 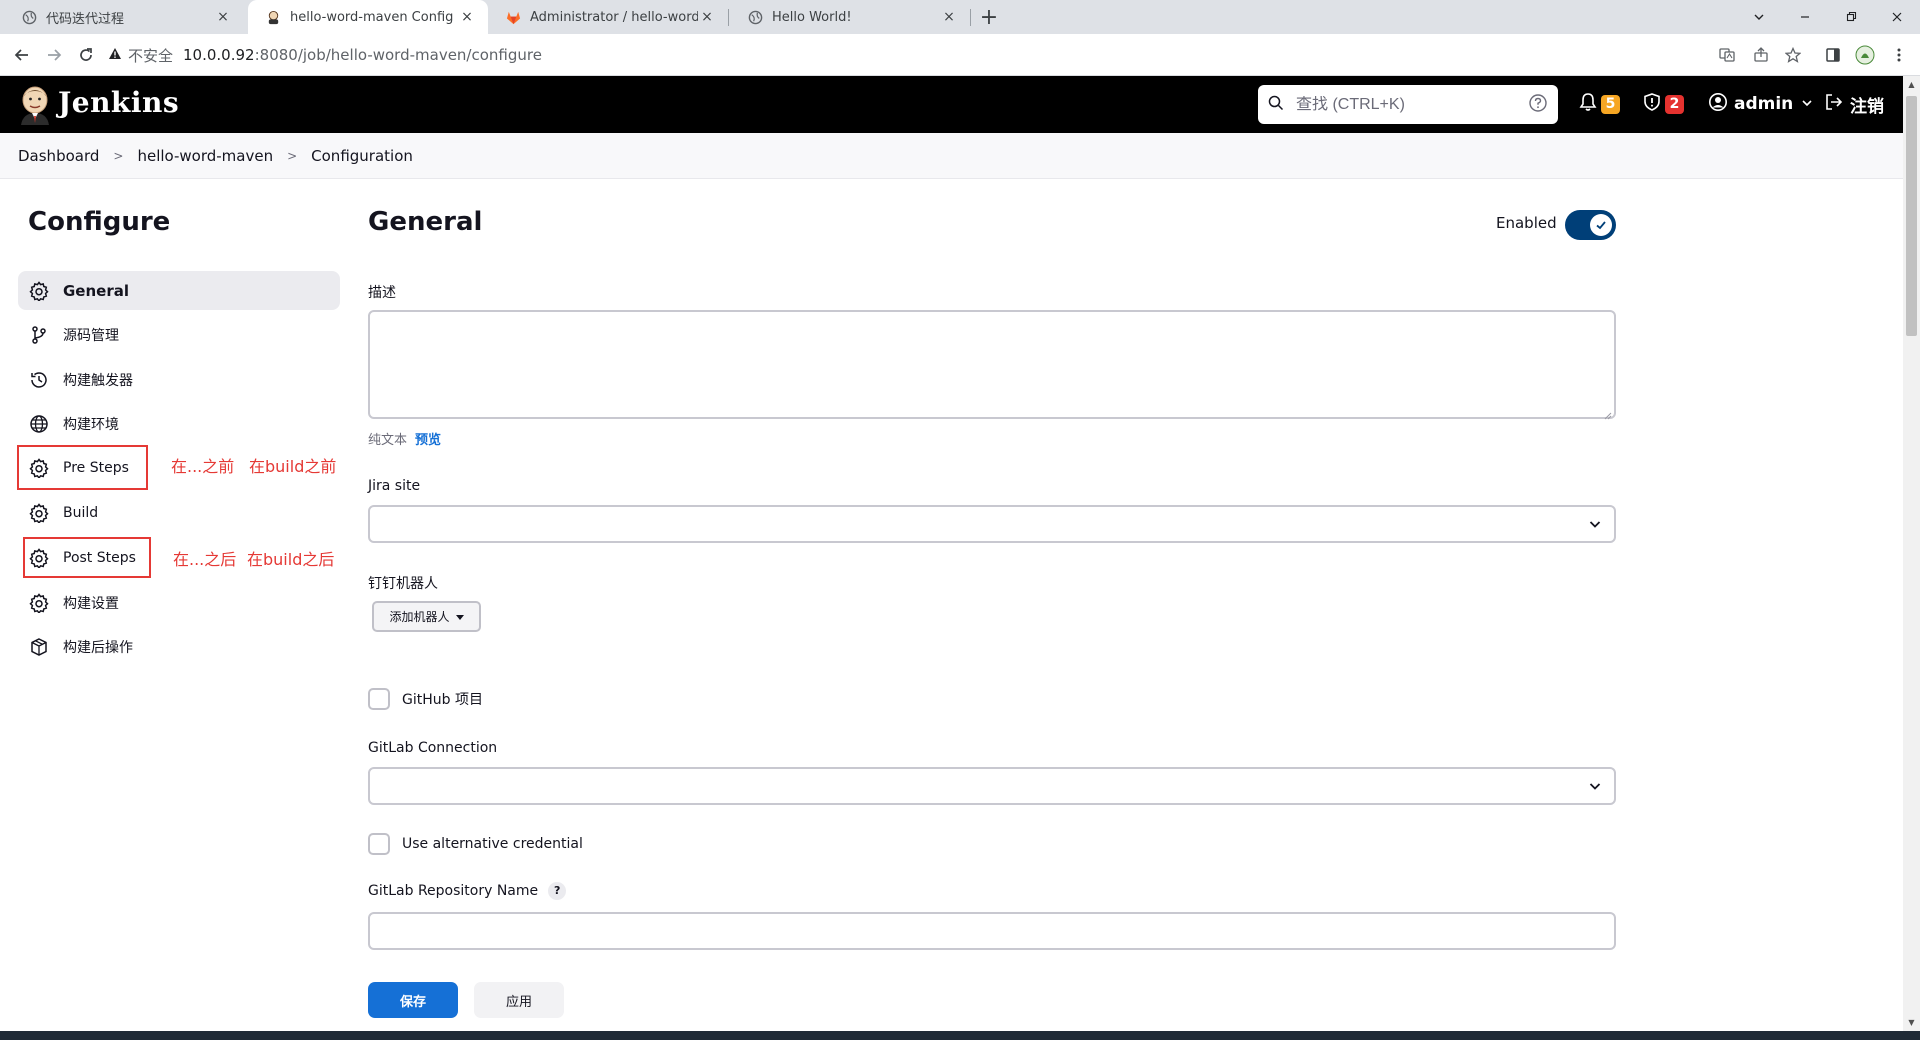 I want to click on close-window-icon, so click(x=1897, y=17).